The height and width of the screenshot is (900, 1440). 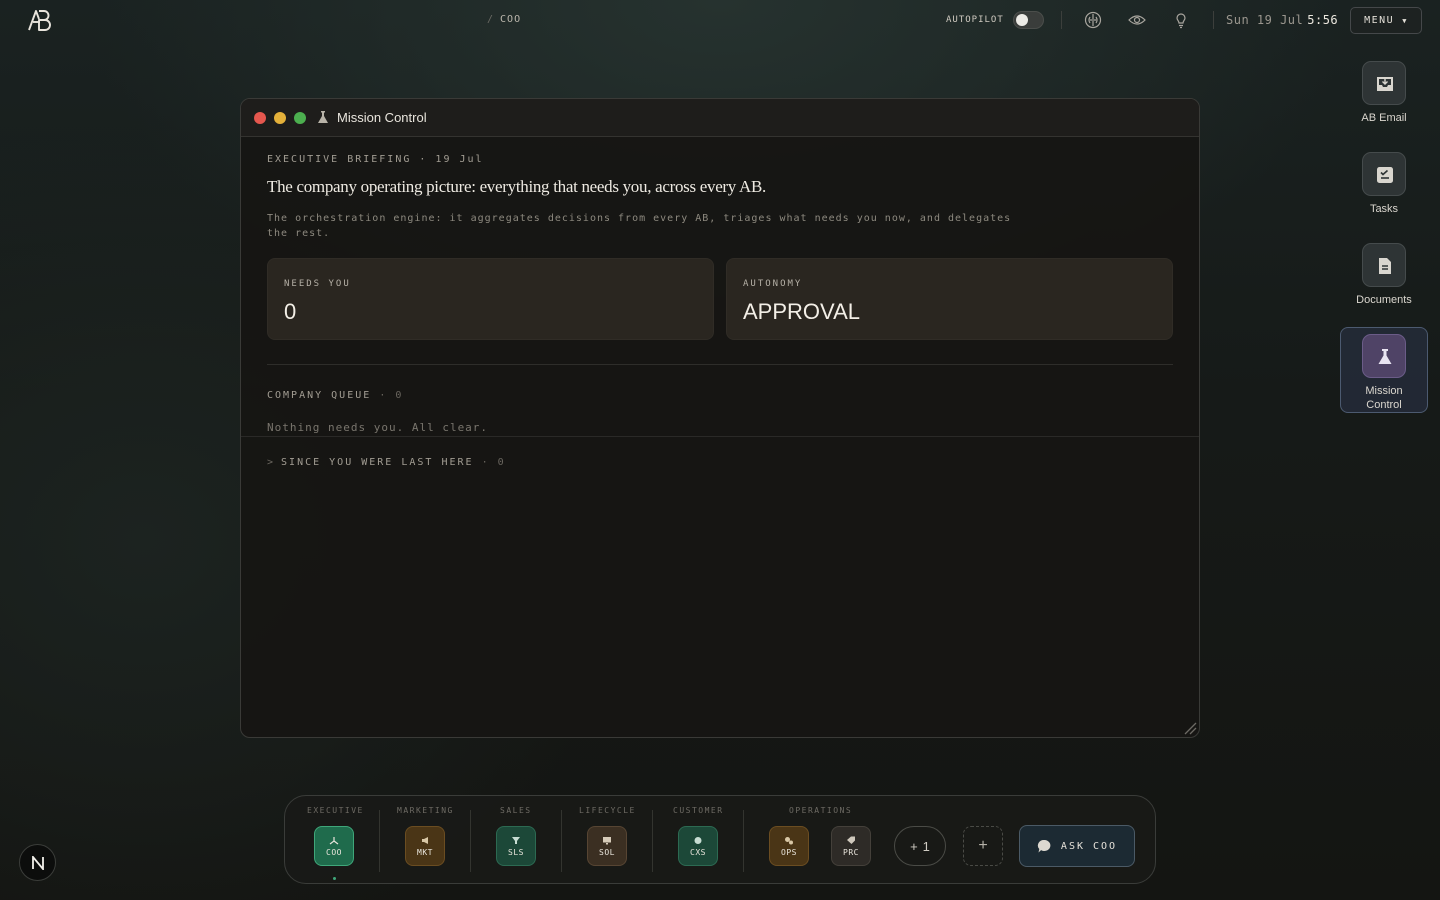 I want to click on company-queue-heading: COMPANY QUEUE · 0, so click(x=335, y=395).